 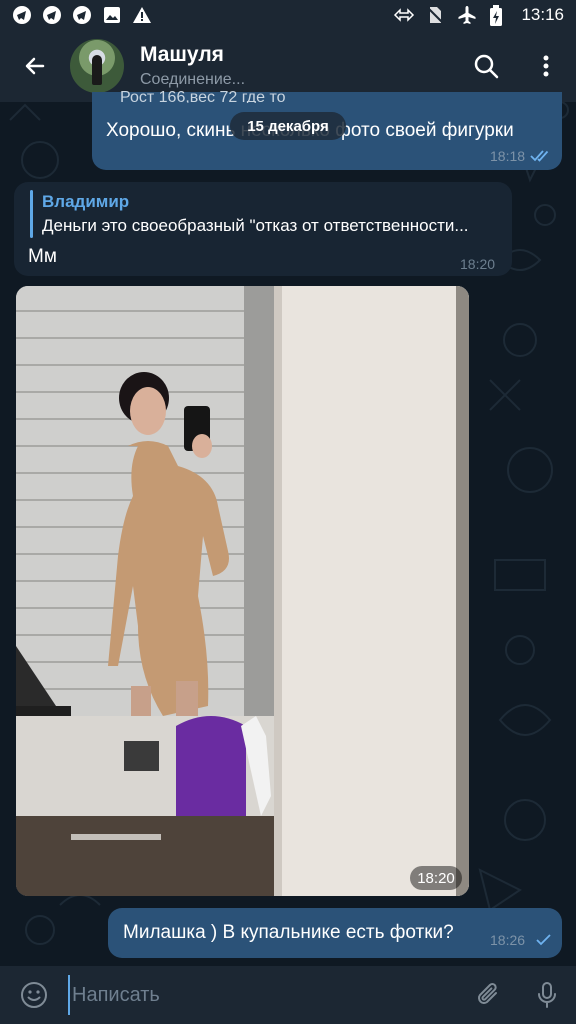 I want to click on attach-button, so click(x=489, y=995).